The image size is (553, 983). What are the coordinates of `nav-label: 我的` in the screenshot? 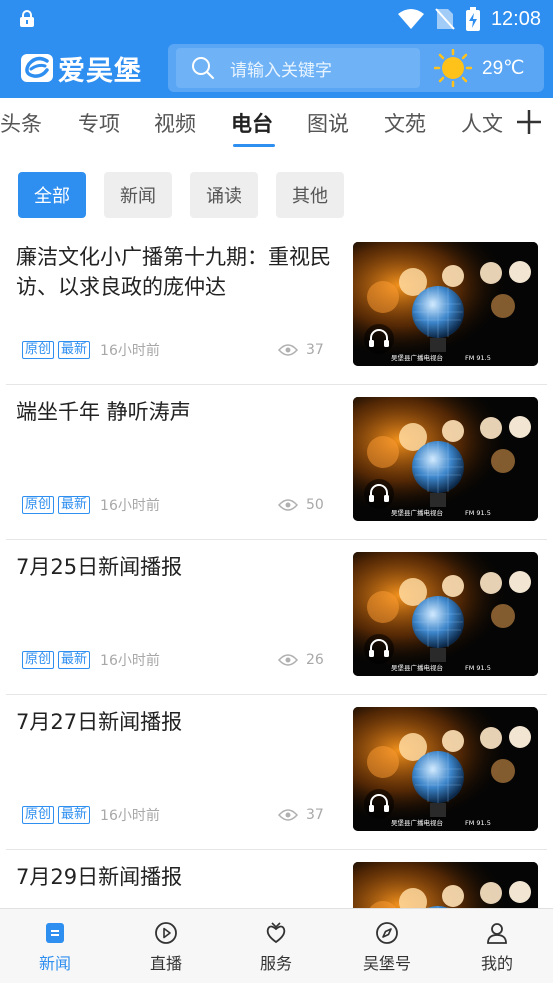 It's located at (496, 963).